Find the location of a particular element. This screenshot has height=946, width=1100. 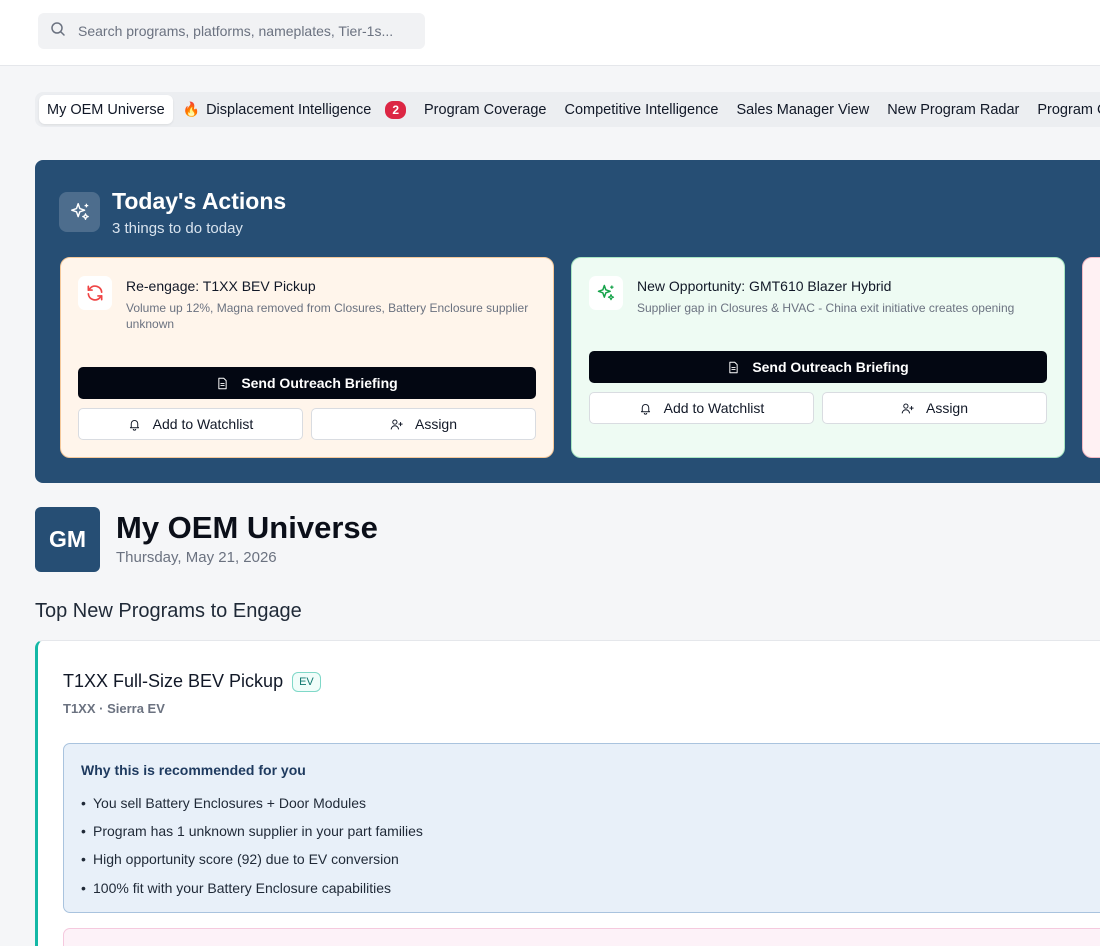

tab-label: Competitive Intelligence is located at coordinates (641, 109).